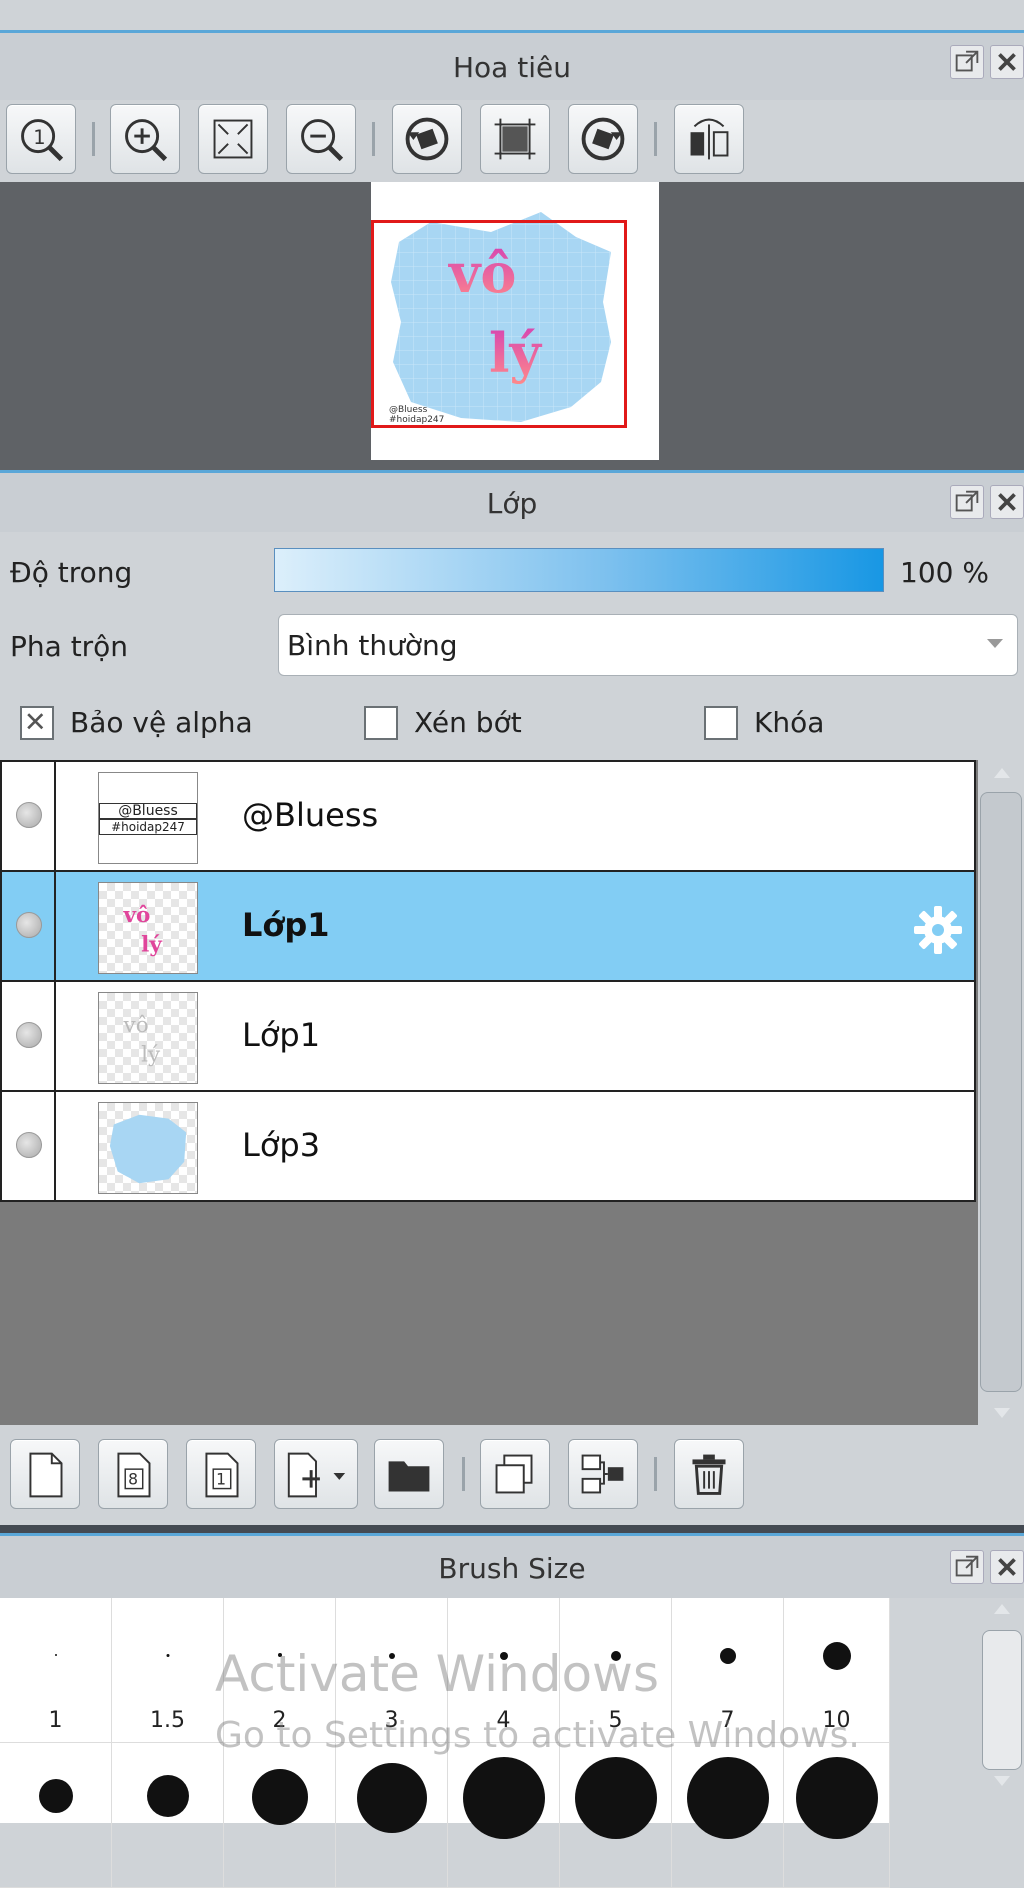 This screenshot has width=1024, height=1888. Describe the element at coordinates (55, 1720) in the screenshot. I see `brush-size-label: 1` at that location.